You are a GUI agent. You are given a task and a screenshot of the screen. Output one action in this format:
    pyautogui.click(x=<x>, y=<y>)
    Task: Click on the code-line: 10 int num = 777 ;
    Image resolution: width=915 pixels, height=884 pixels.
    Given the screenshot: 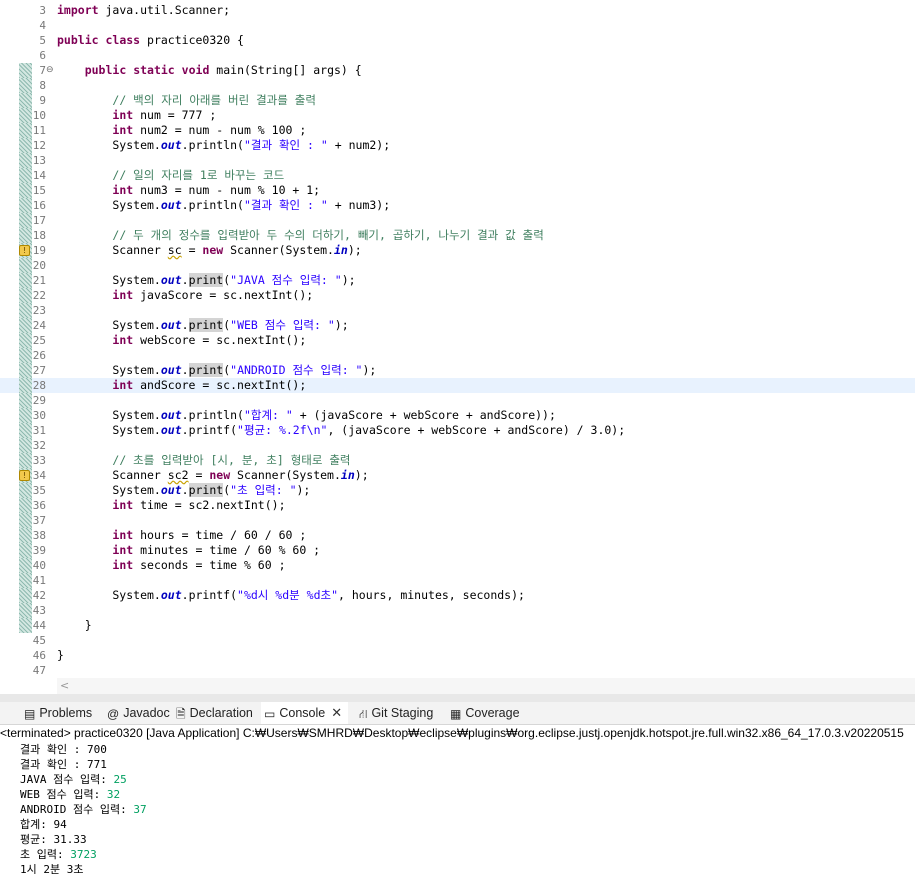 What is the action you would take?
    pyautogui.click(x=457, y=115)
    